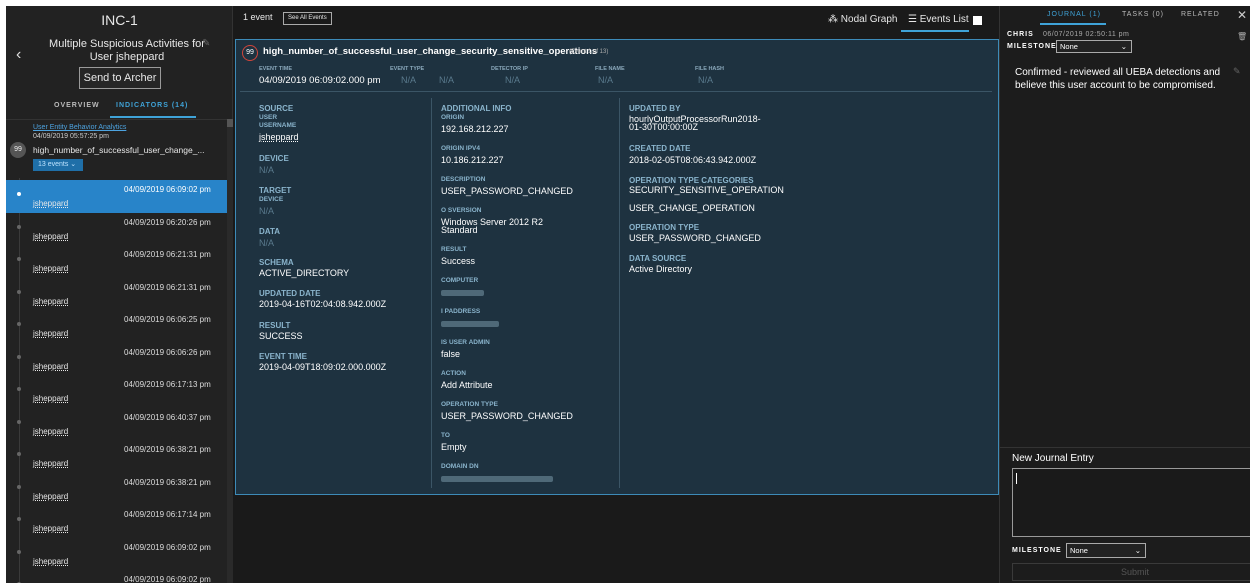 This screenshot has width=1254, height=583. What do you see at coordinates (279, 137) in the screenshot?
I see `username-value: jsheppard` at bounding box center [279, 137].